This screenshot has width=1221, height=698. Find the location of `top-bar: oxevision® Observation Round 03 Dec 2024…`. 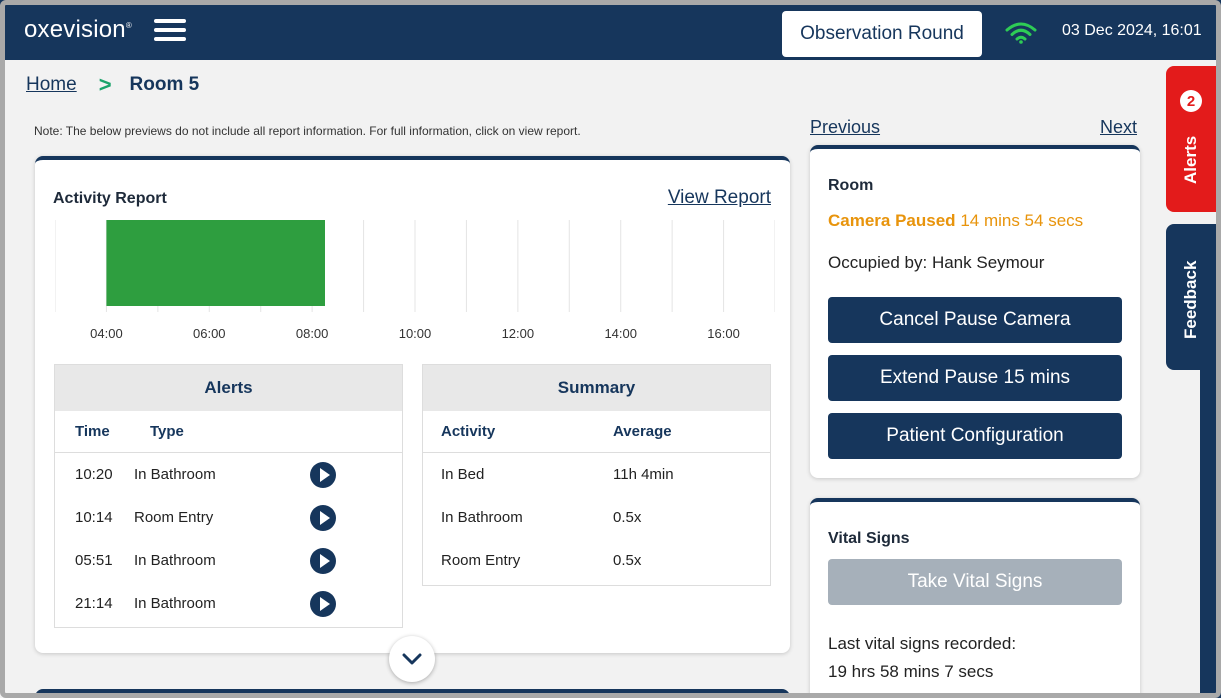

top-bar: oxevision® Observation Round 03 Dec 2024… is located at coordinates (610, 30).